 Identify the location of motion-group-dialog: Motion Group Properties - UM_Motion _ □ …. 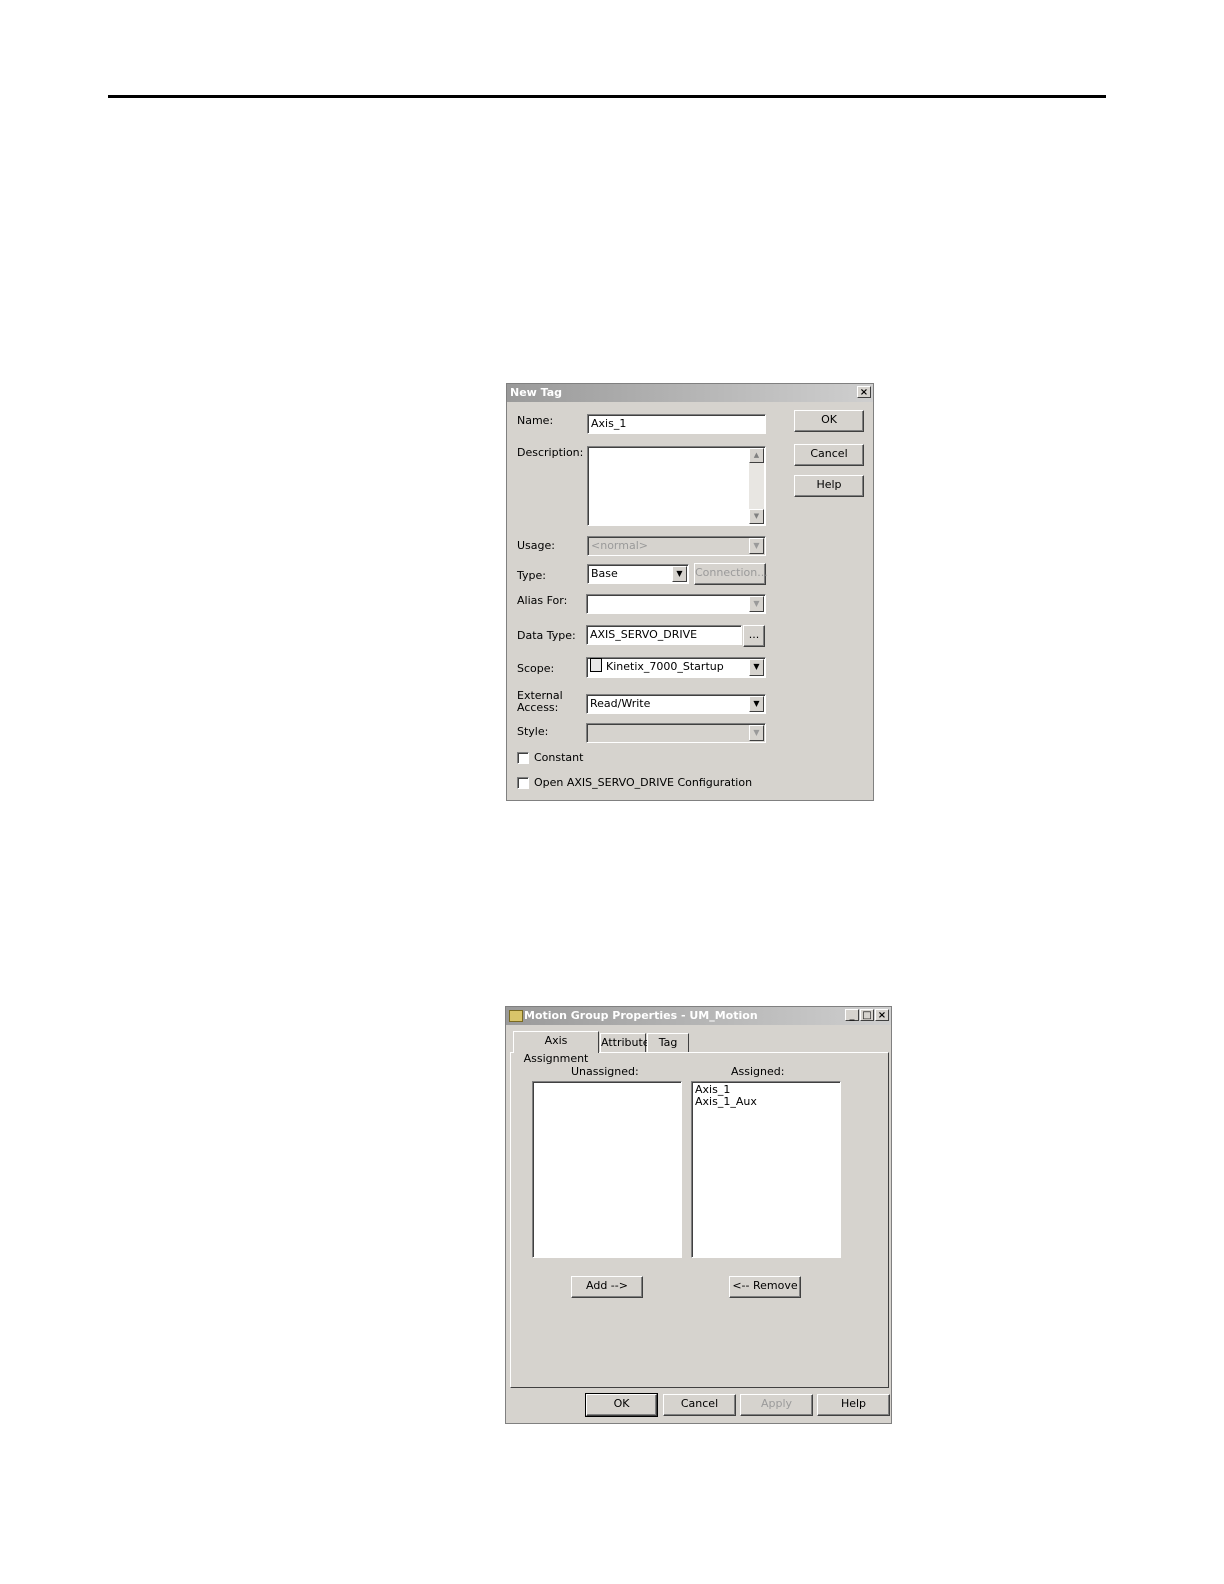
(698, 1215).